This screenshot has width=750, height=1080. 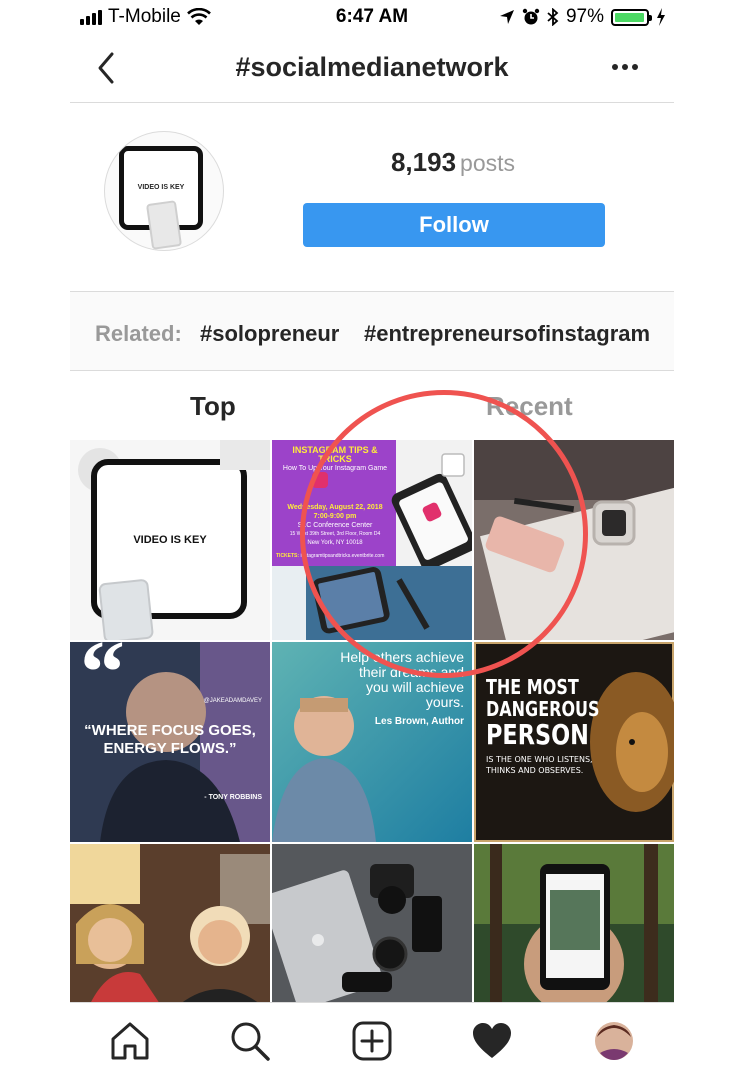 What do you see at coordinates (553, 17) in the screenshot?
I see `bluetooth-icon` at bounding box center [553, 17].